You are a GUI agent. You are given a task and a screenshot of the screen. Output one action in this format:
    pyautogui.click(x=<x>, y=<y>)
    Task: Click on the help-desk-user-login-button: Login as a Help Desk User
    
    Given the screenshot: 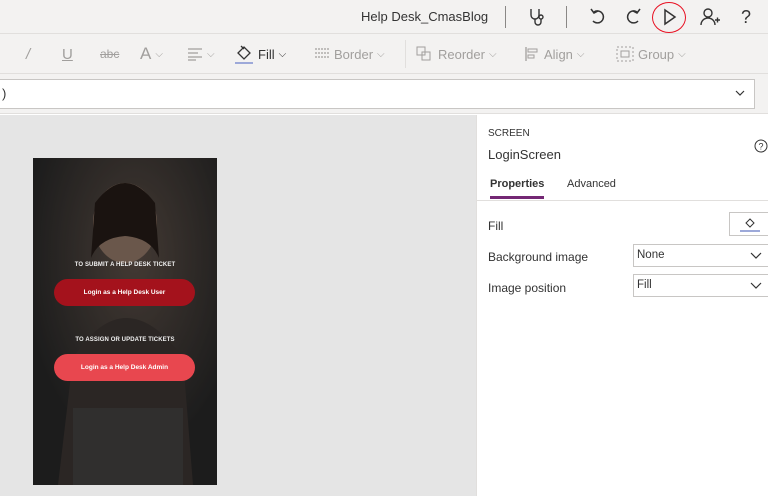 What is the action you would take?
    pyautogui.click(x=124, y=292)
    